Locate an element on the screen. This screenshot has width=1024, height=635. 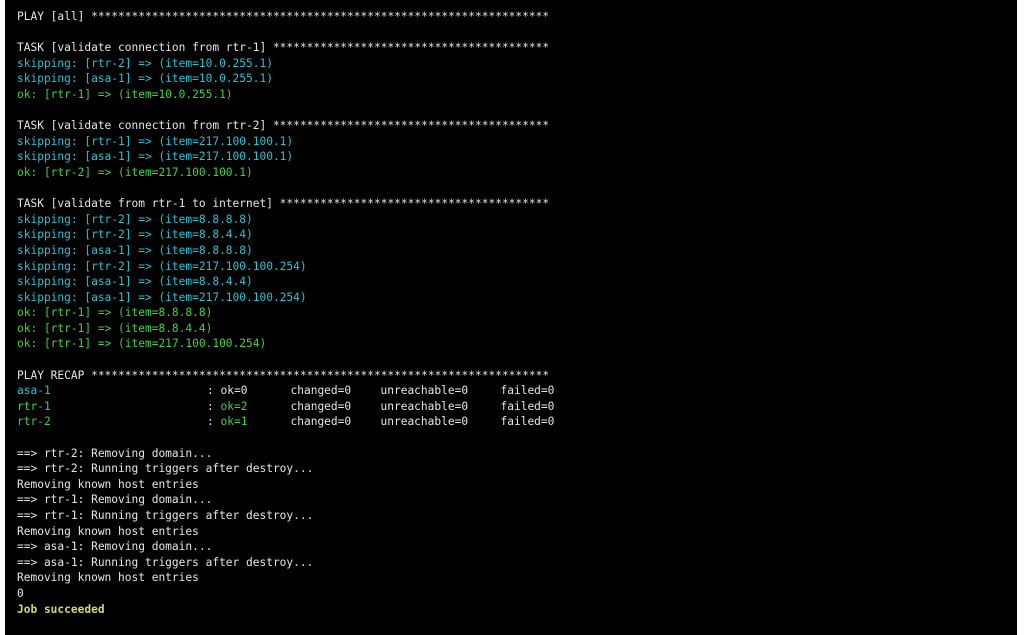
job-status: Job succeeded is located at coordinates (61, 609).